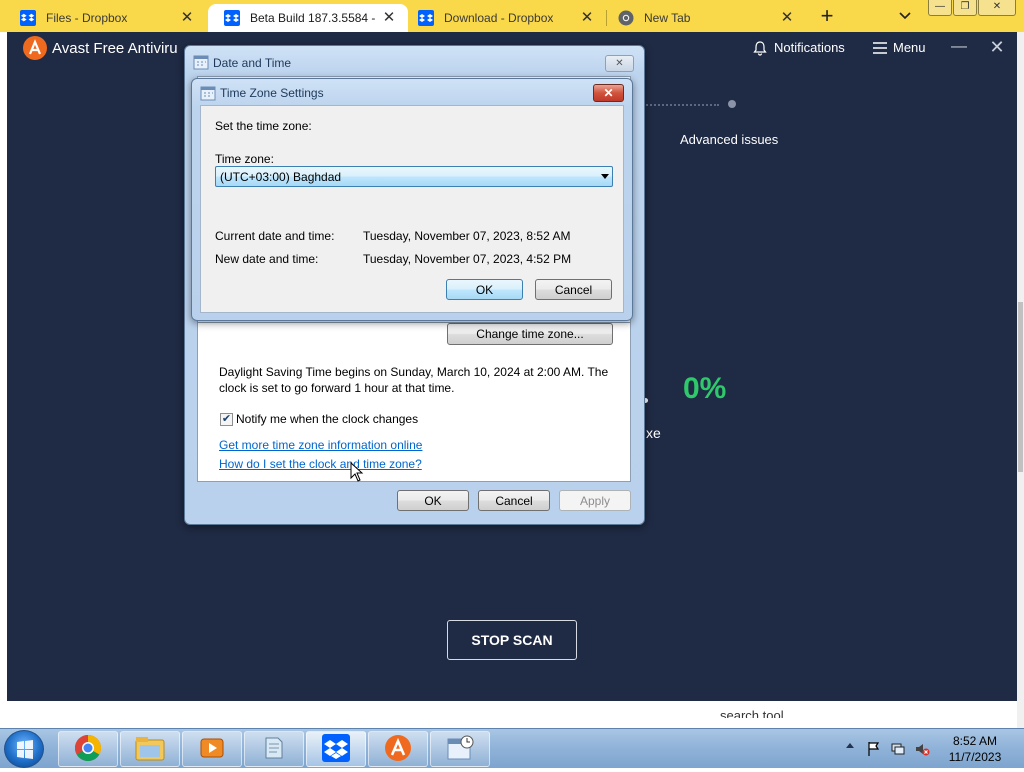 This screenshot has height=772, width=1024. What do you see at coordinates (508, 714) in the screenshot?
I see `page-bottom-area` at bounding box center [508, 714].